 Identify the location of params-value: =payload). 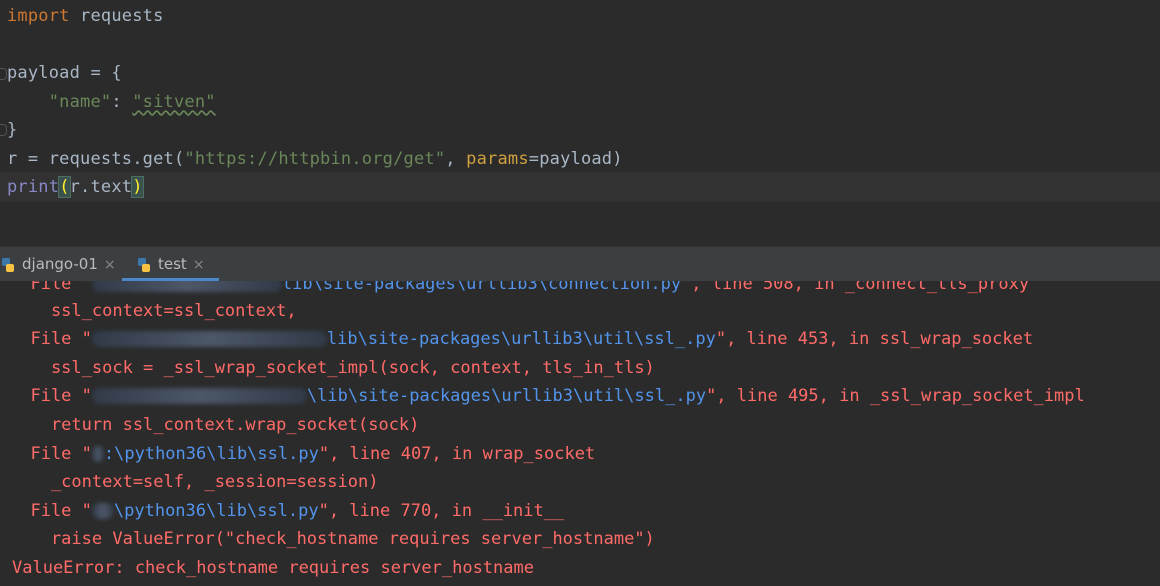
(575, 159).